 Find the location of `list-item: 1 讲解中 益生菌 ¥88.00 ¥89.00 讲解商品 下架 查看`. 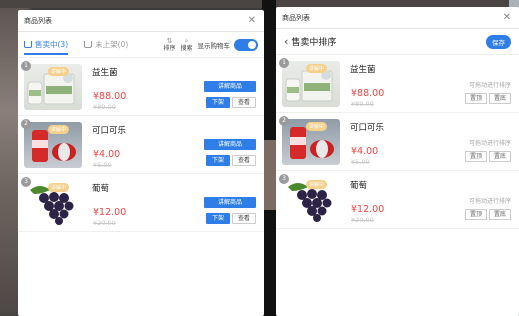

list-item: 1 讲解中 益生菌 ¥88.00 ¥89.00 讲解商品 下架 查看 is located at coordinates (141, 87).